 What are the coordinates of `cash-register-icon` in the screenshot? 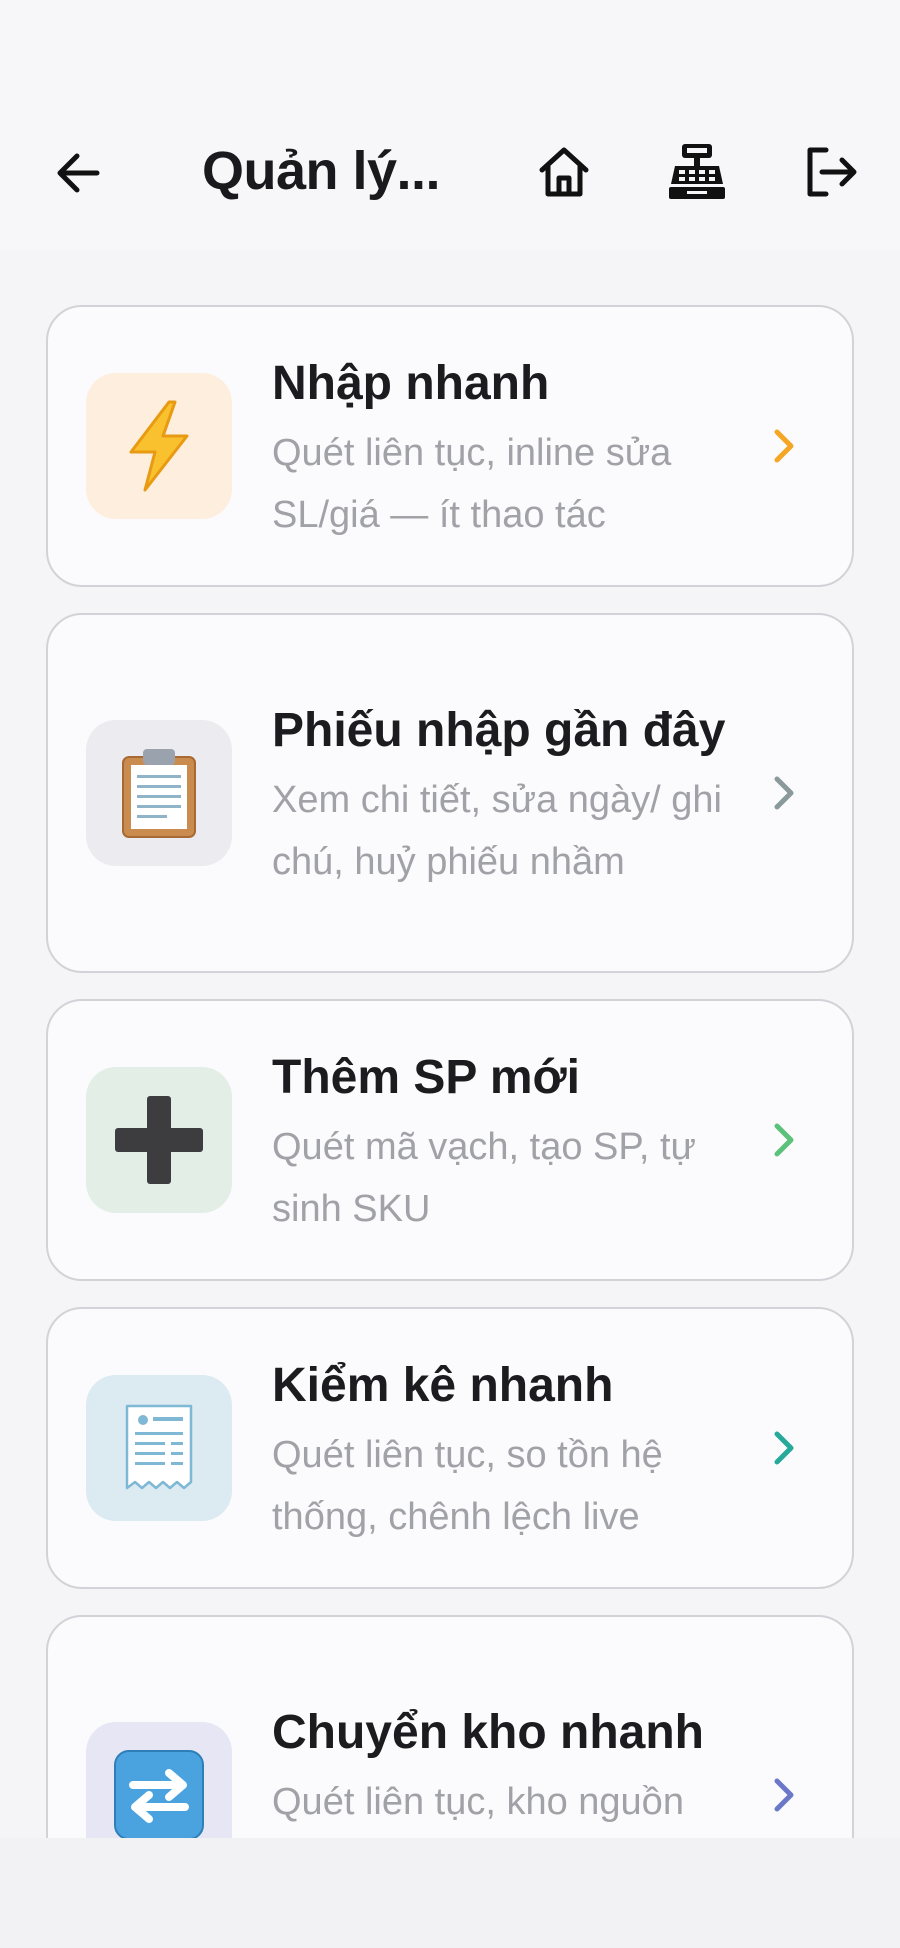 It's located at (697, 171).